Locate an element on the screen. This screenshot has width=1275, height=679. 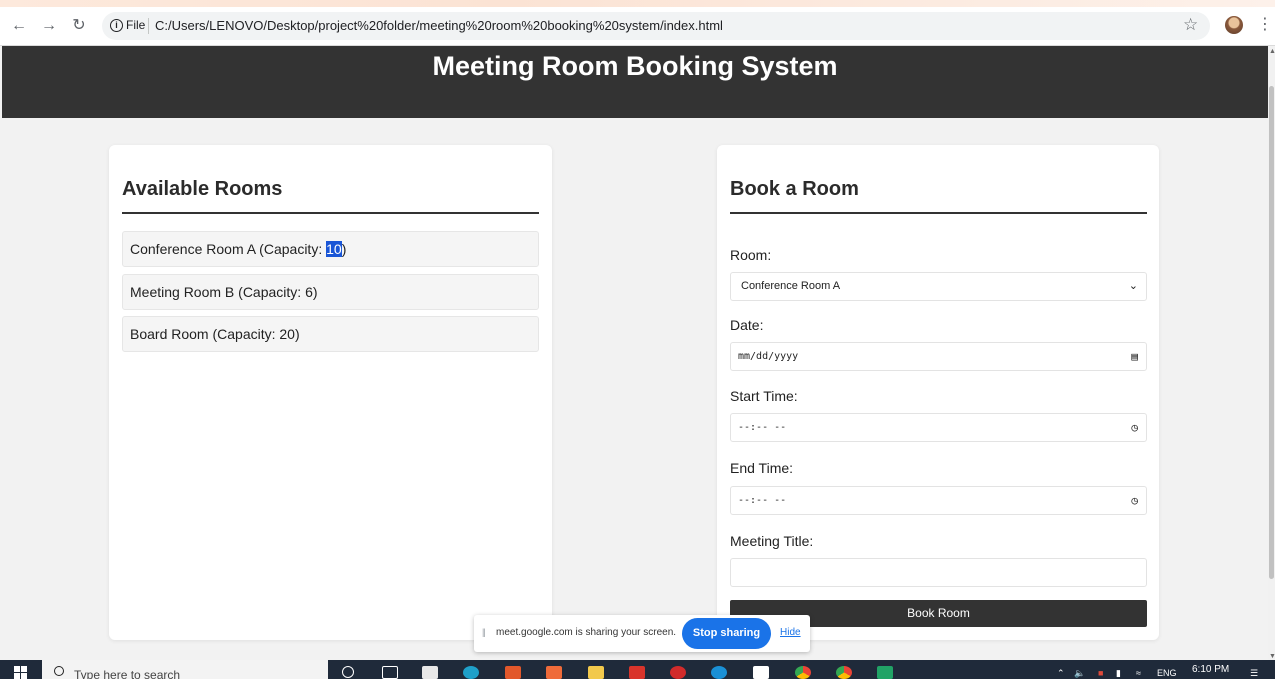
browser-menu-icon: ⋮ is located at coordinates (1265, 24).